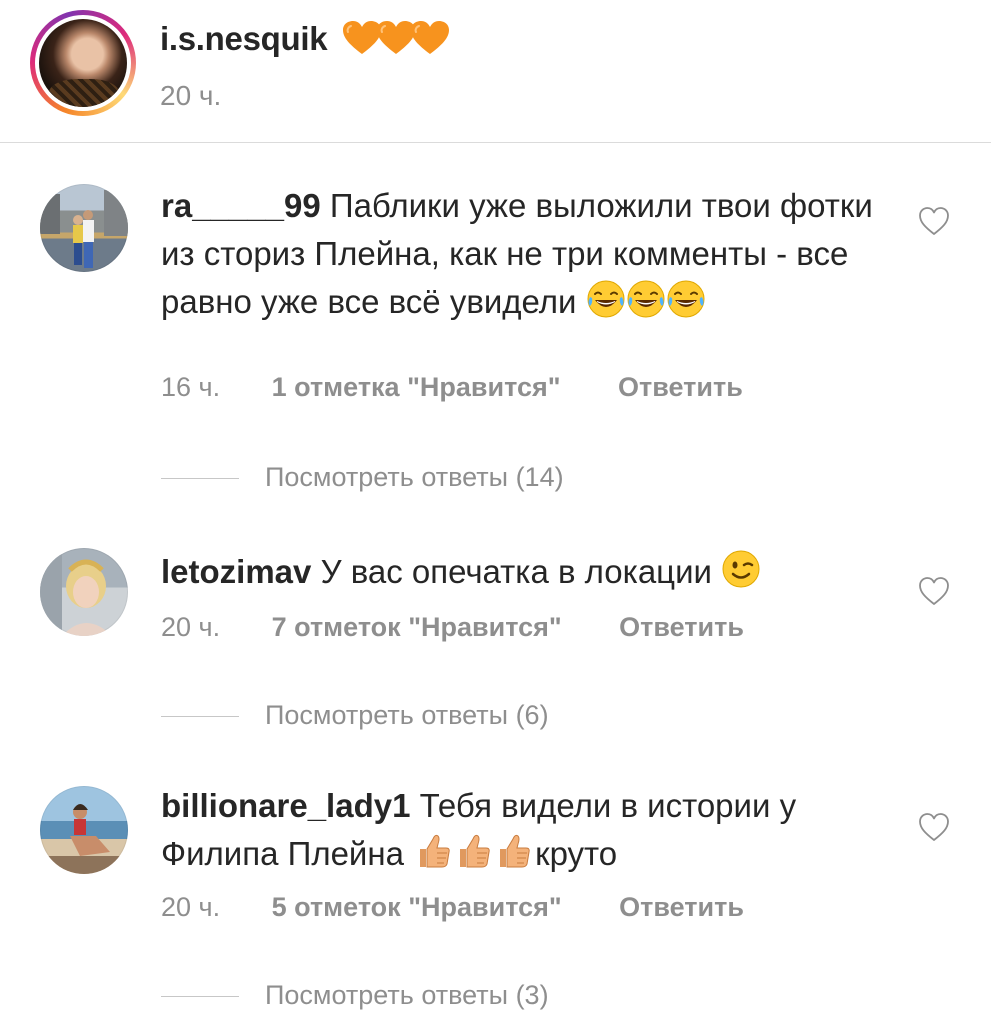 This screenshot has height=1024, width=991. I want to click on view-replies-button: Посмотреть ответы (3), so click(355, 995).